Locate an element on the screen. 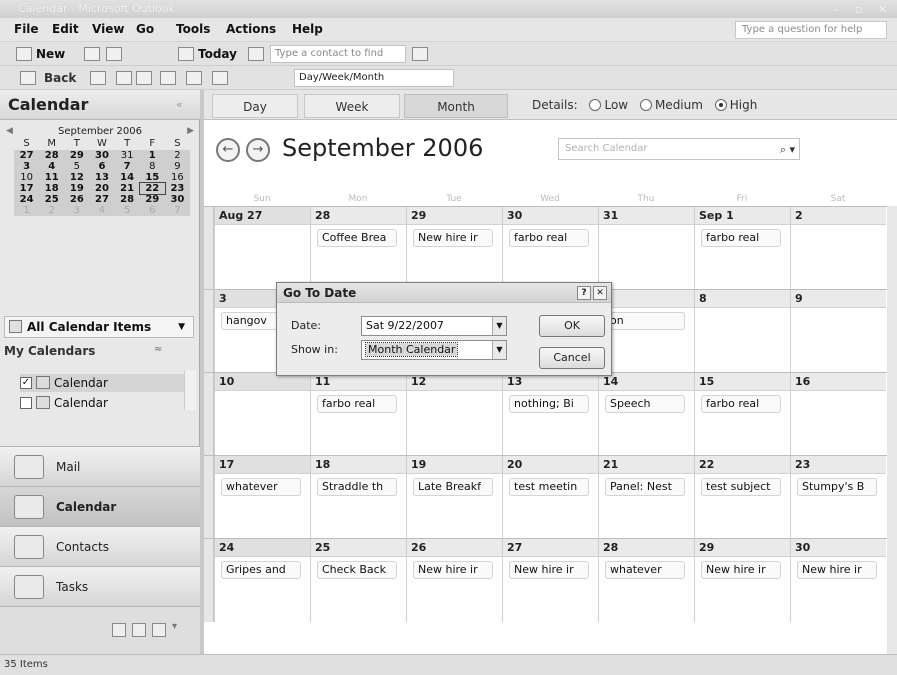 The height and width of the screenshot is (675, 897). day-number: 27 is located at coordinates (550, 548).